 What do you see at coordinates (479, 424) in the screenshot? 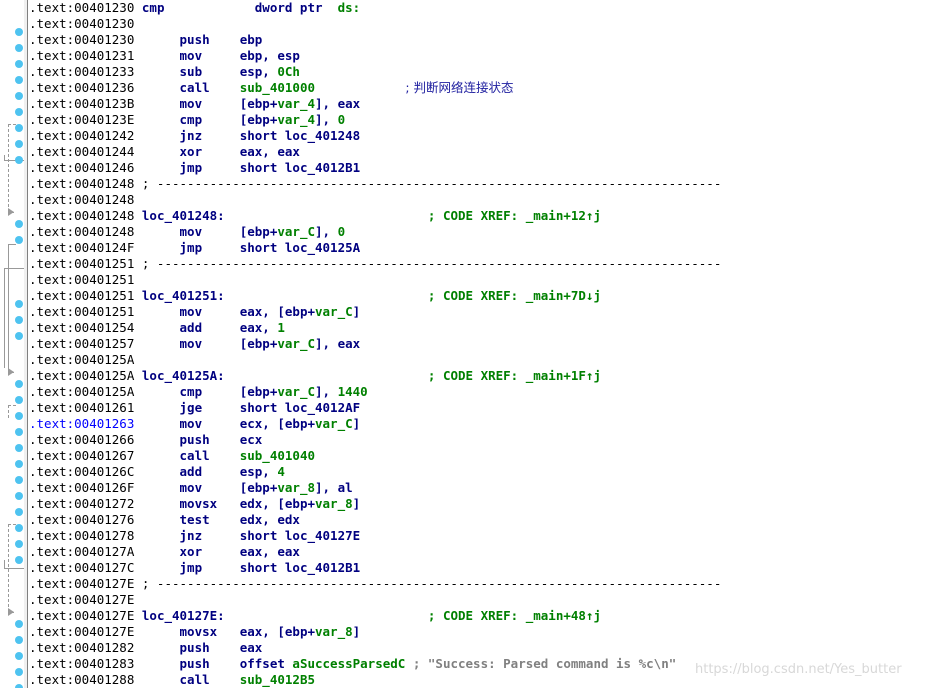
I see `disassembly-line: .text:00401263 mov ecx, [ebp+var_C]` at bounding box center [479, 424].